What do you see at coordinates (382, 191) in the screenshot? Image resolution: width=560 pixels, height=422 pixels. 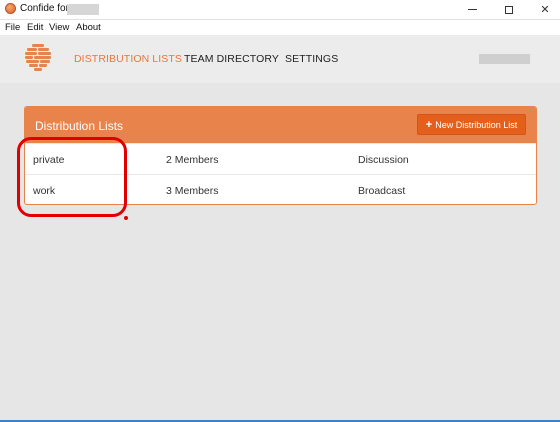 I see `list-type: Broadcast` at bounding box center [382, 191].